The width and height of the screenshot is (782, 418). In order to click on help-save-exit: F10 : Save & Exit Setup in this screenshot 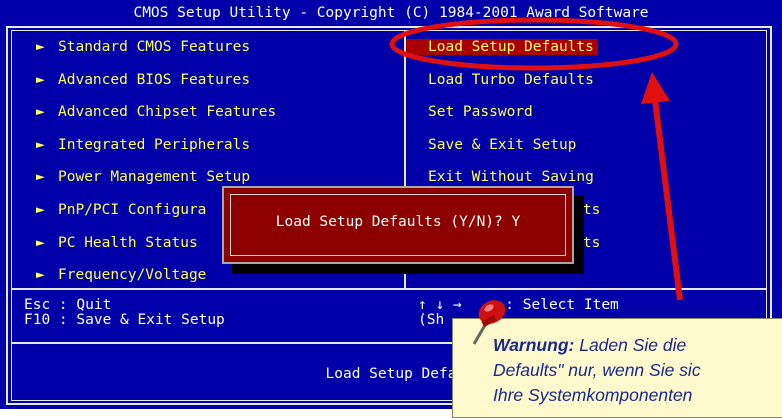, I will do `click(124, 320)`.